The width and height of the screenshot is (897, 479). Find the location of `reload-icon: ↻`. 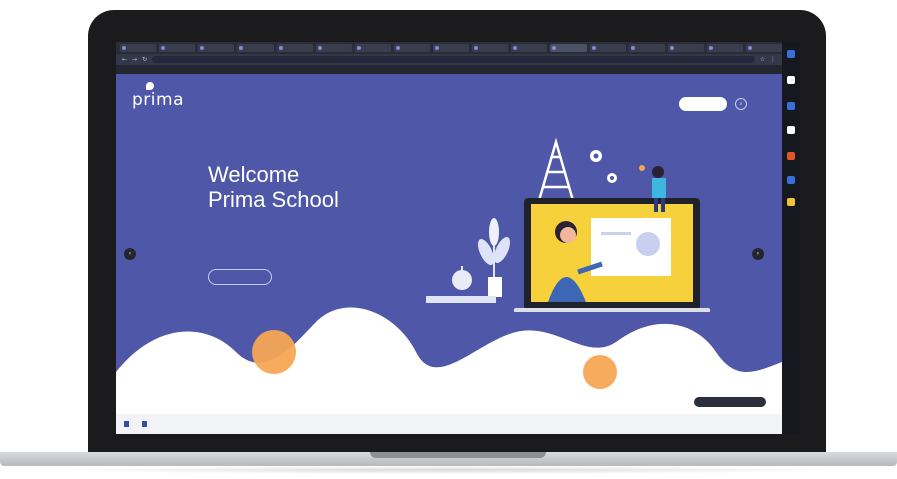

reload-icon: ↻ is located at coordinates (144, 59).